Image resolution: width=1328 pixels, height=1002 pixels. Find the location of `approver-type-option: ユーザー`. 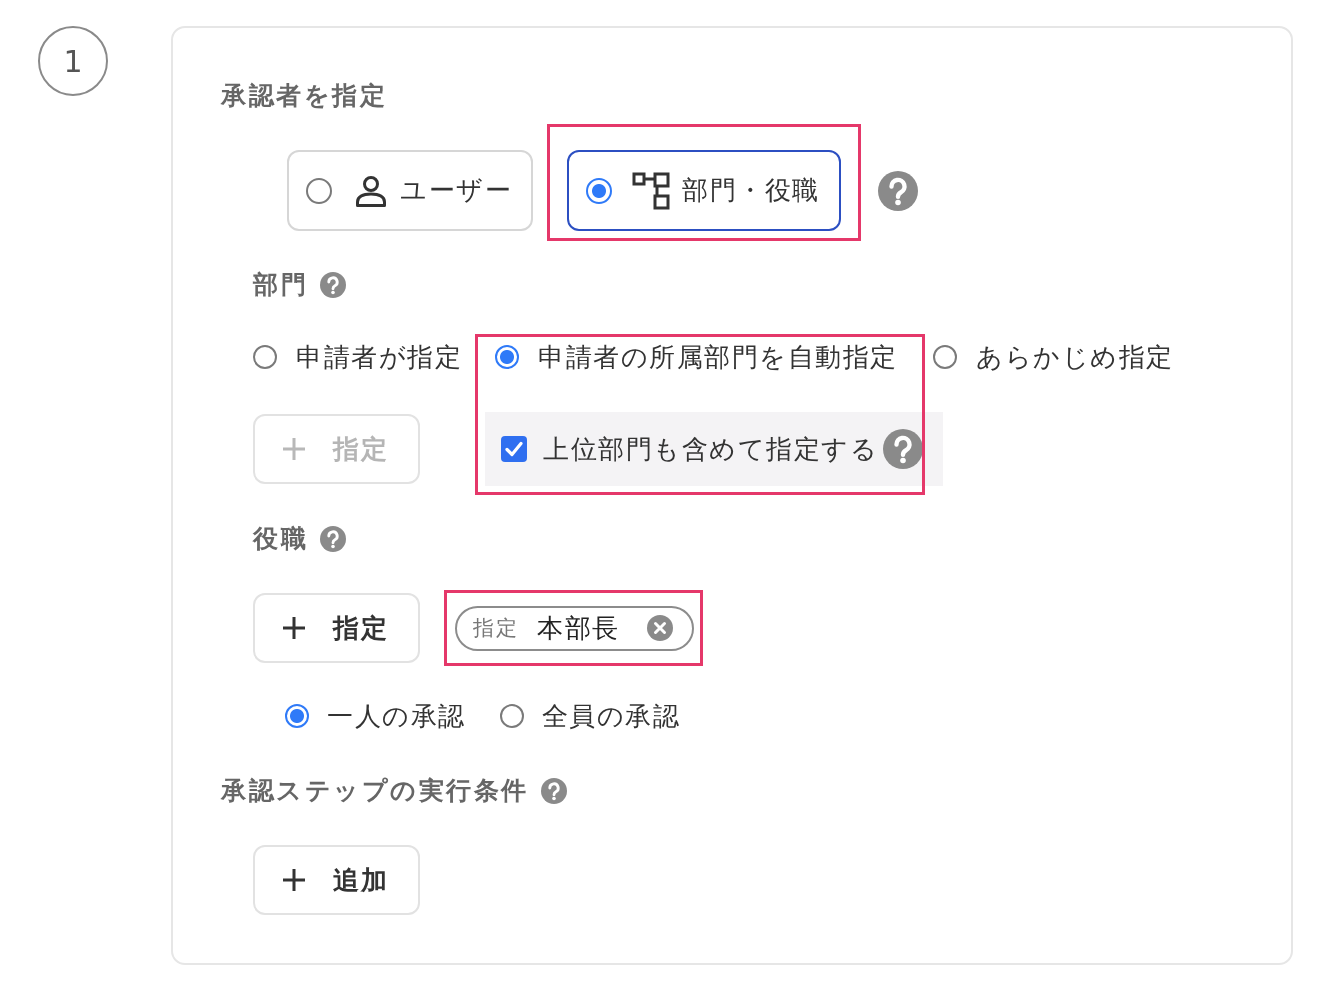

approver-type-option: ユーザー is located at coordinates (410, 190).